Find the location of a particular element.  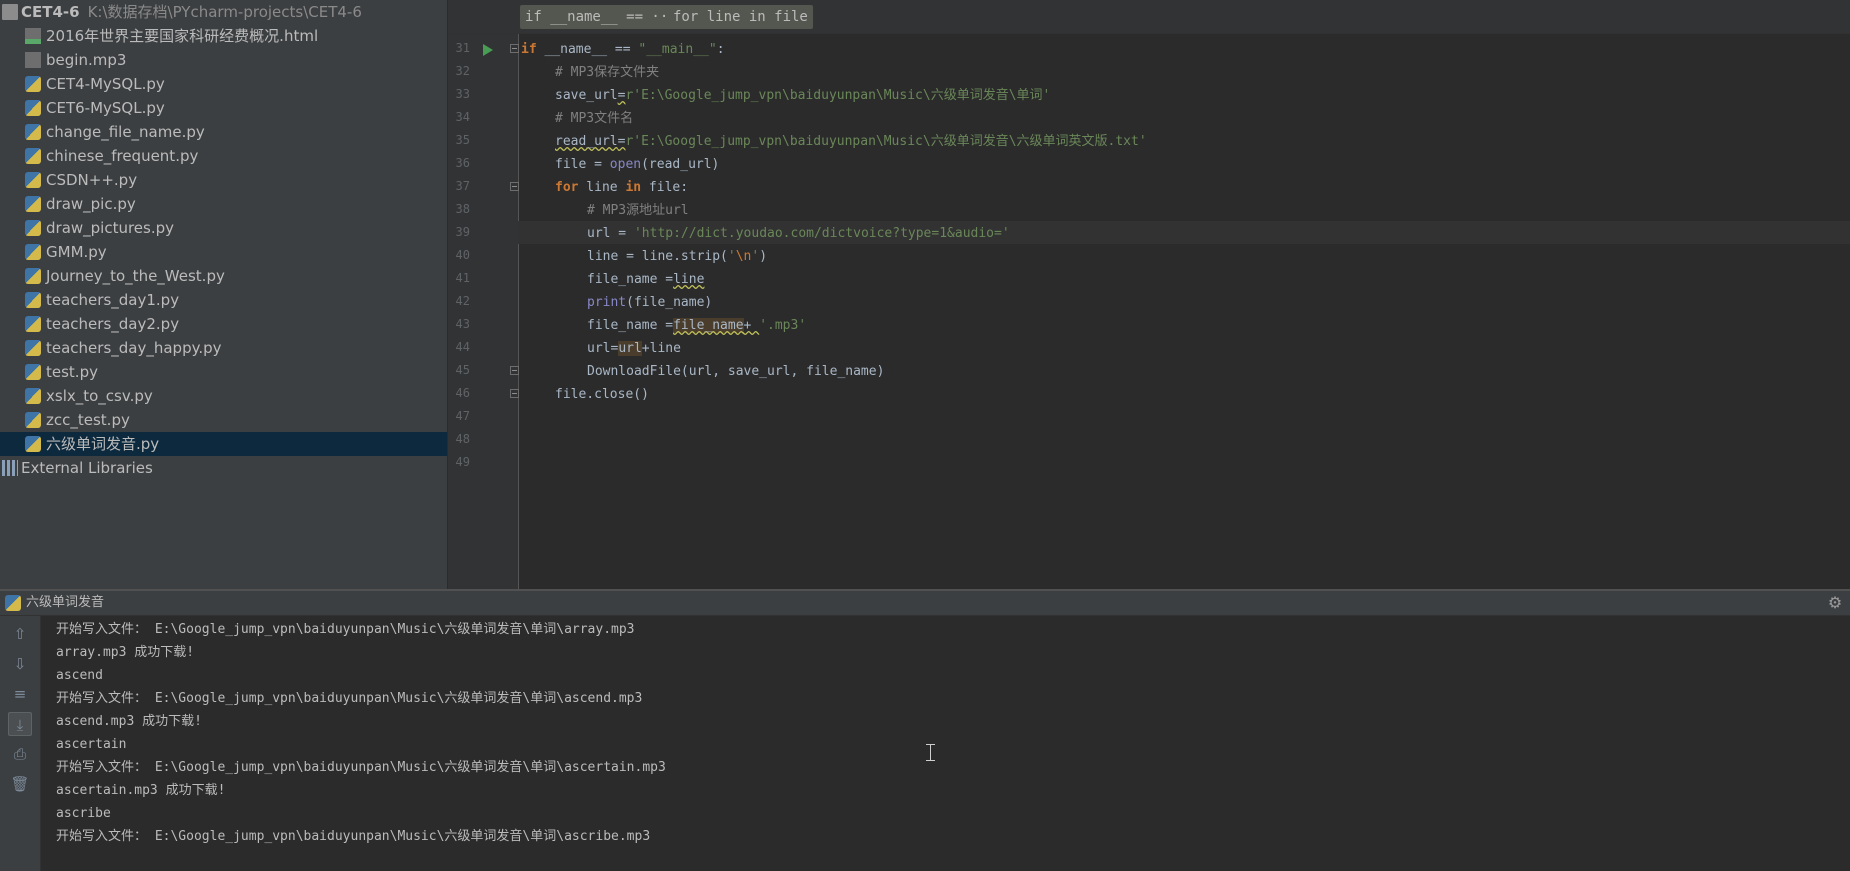

tree-item-file: xslx_to_csv.py is located at coordinates (223, 396).